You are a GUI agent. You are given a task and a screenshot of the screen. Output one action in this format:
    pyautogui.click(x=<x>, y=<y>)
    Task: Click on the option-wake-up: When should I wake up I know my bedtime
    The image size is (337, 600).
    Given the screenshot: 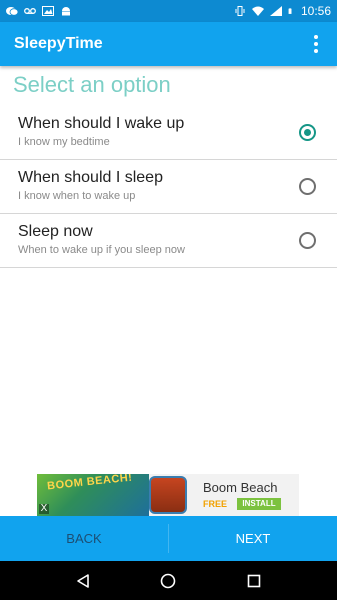 What is the action you would take?
    pyautogui.click(x=168, y=133)
    